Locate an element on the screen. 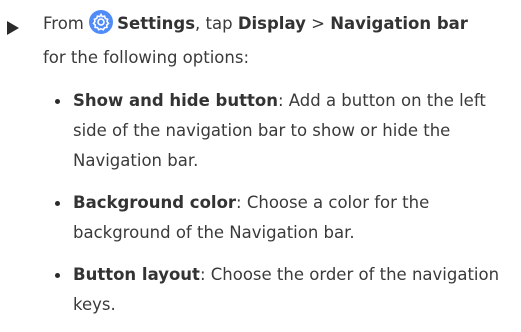  option-title: Button layout is located at coordinates (136, 274).